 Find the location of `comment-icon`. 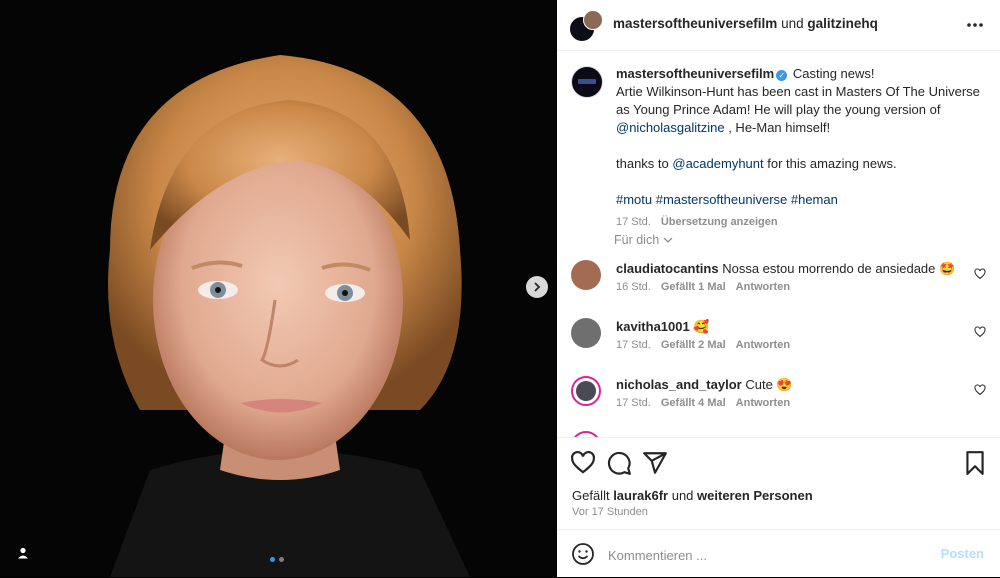

comment-icon is located at coordinates (619, 463).